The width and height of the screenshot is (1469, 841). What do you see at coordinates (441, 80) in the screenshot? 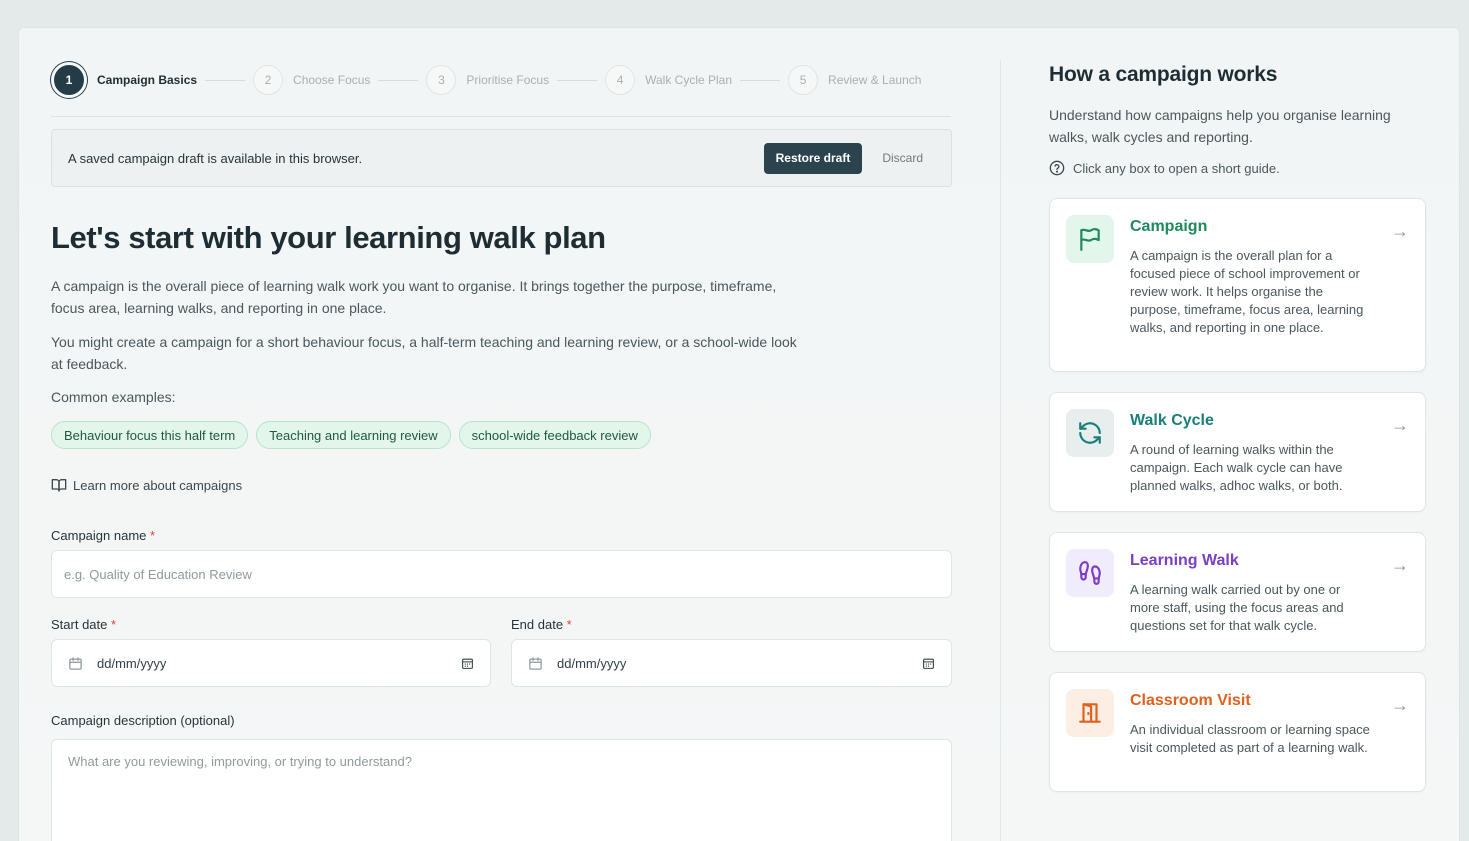
I see `step-number: 3` at bounding box center [441, 80].